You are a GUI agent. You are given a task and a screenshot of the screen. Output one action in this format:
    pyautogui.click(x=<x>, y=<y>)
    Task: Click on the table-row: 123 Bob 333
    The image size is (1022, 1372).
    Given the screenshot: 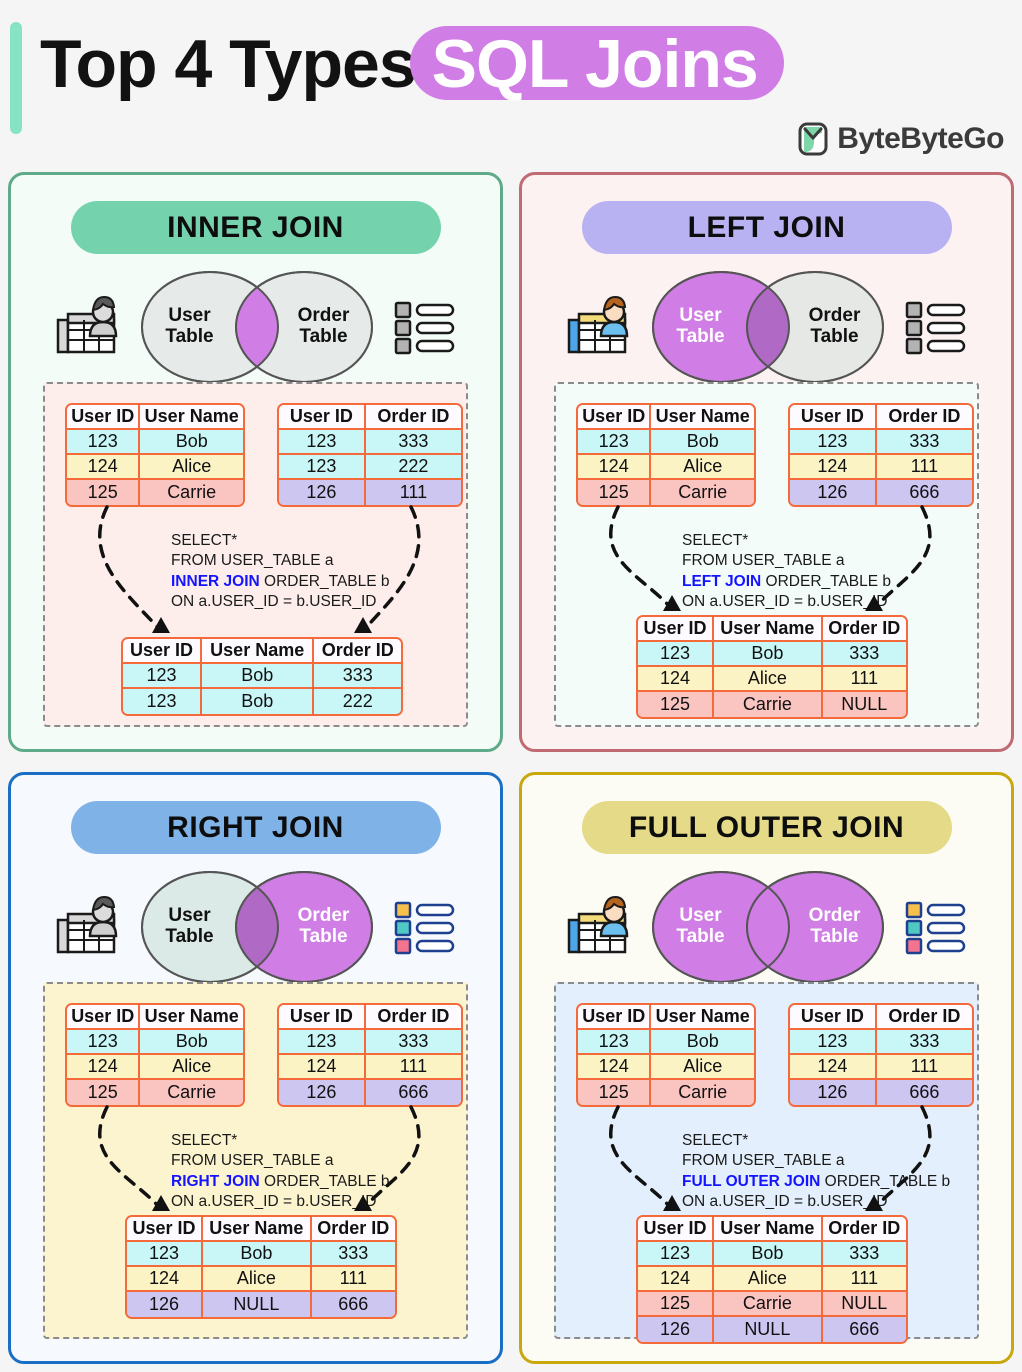 What is the action you would take?
    pyautogui.click(x=261, y=1254)
    